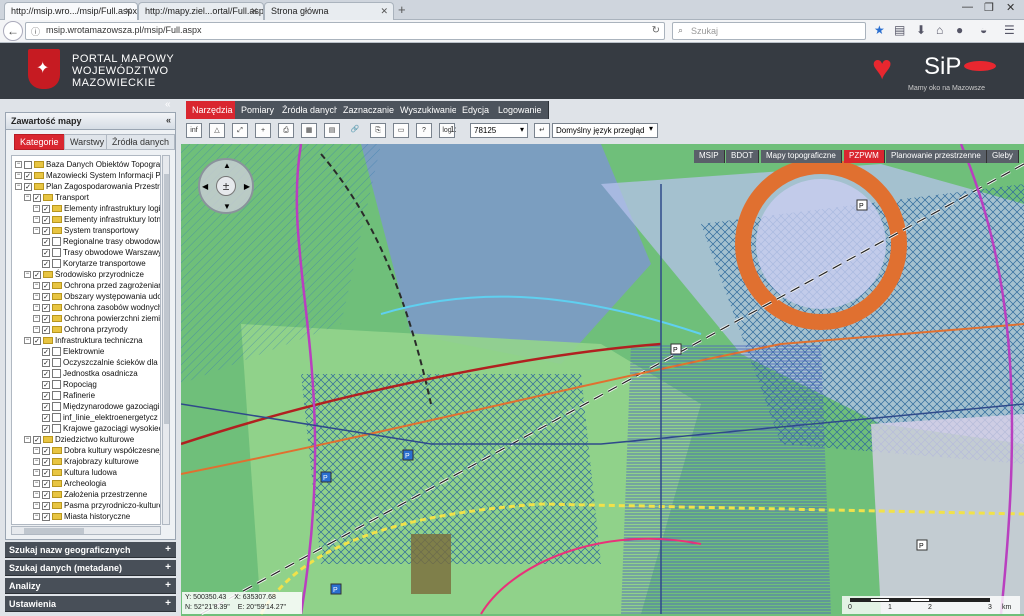 This screenshot has height=616, width=1024. What do you see at coordinates (90, 568) in the screenshot?
I see `accordion-szukaj-danych: Szukaj danych (metadane) +` at bounding box center [90, 568].